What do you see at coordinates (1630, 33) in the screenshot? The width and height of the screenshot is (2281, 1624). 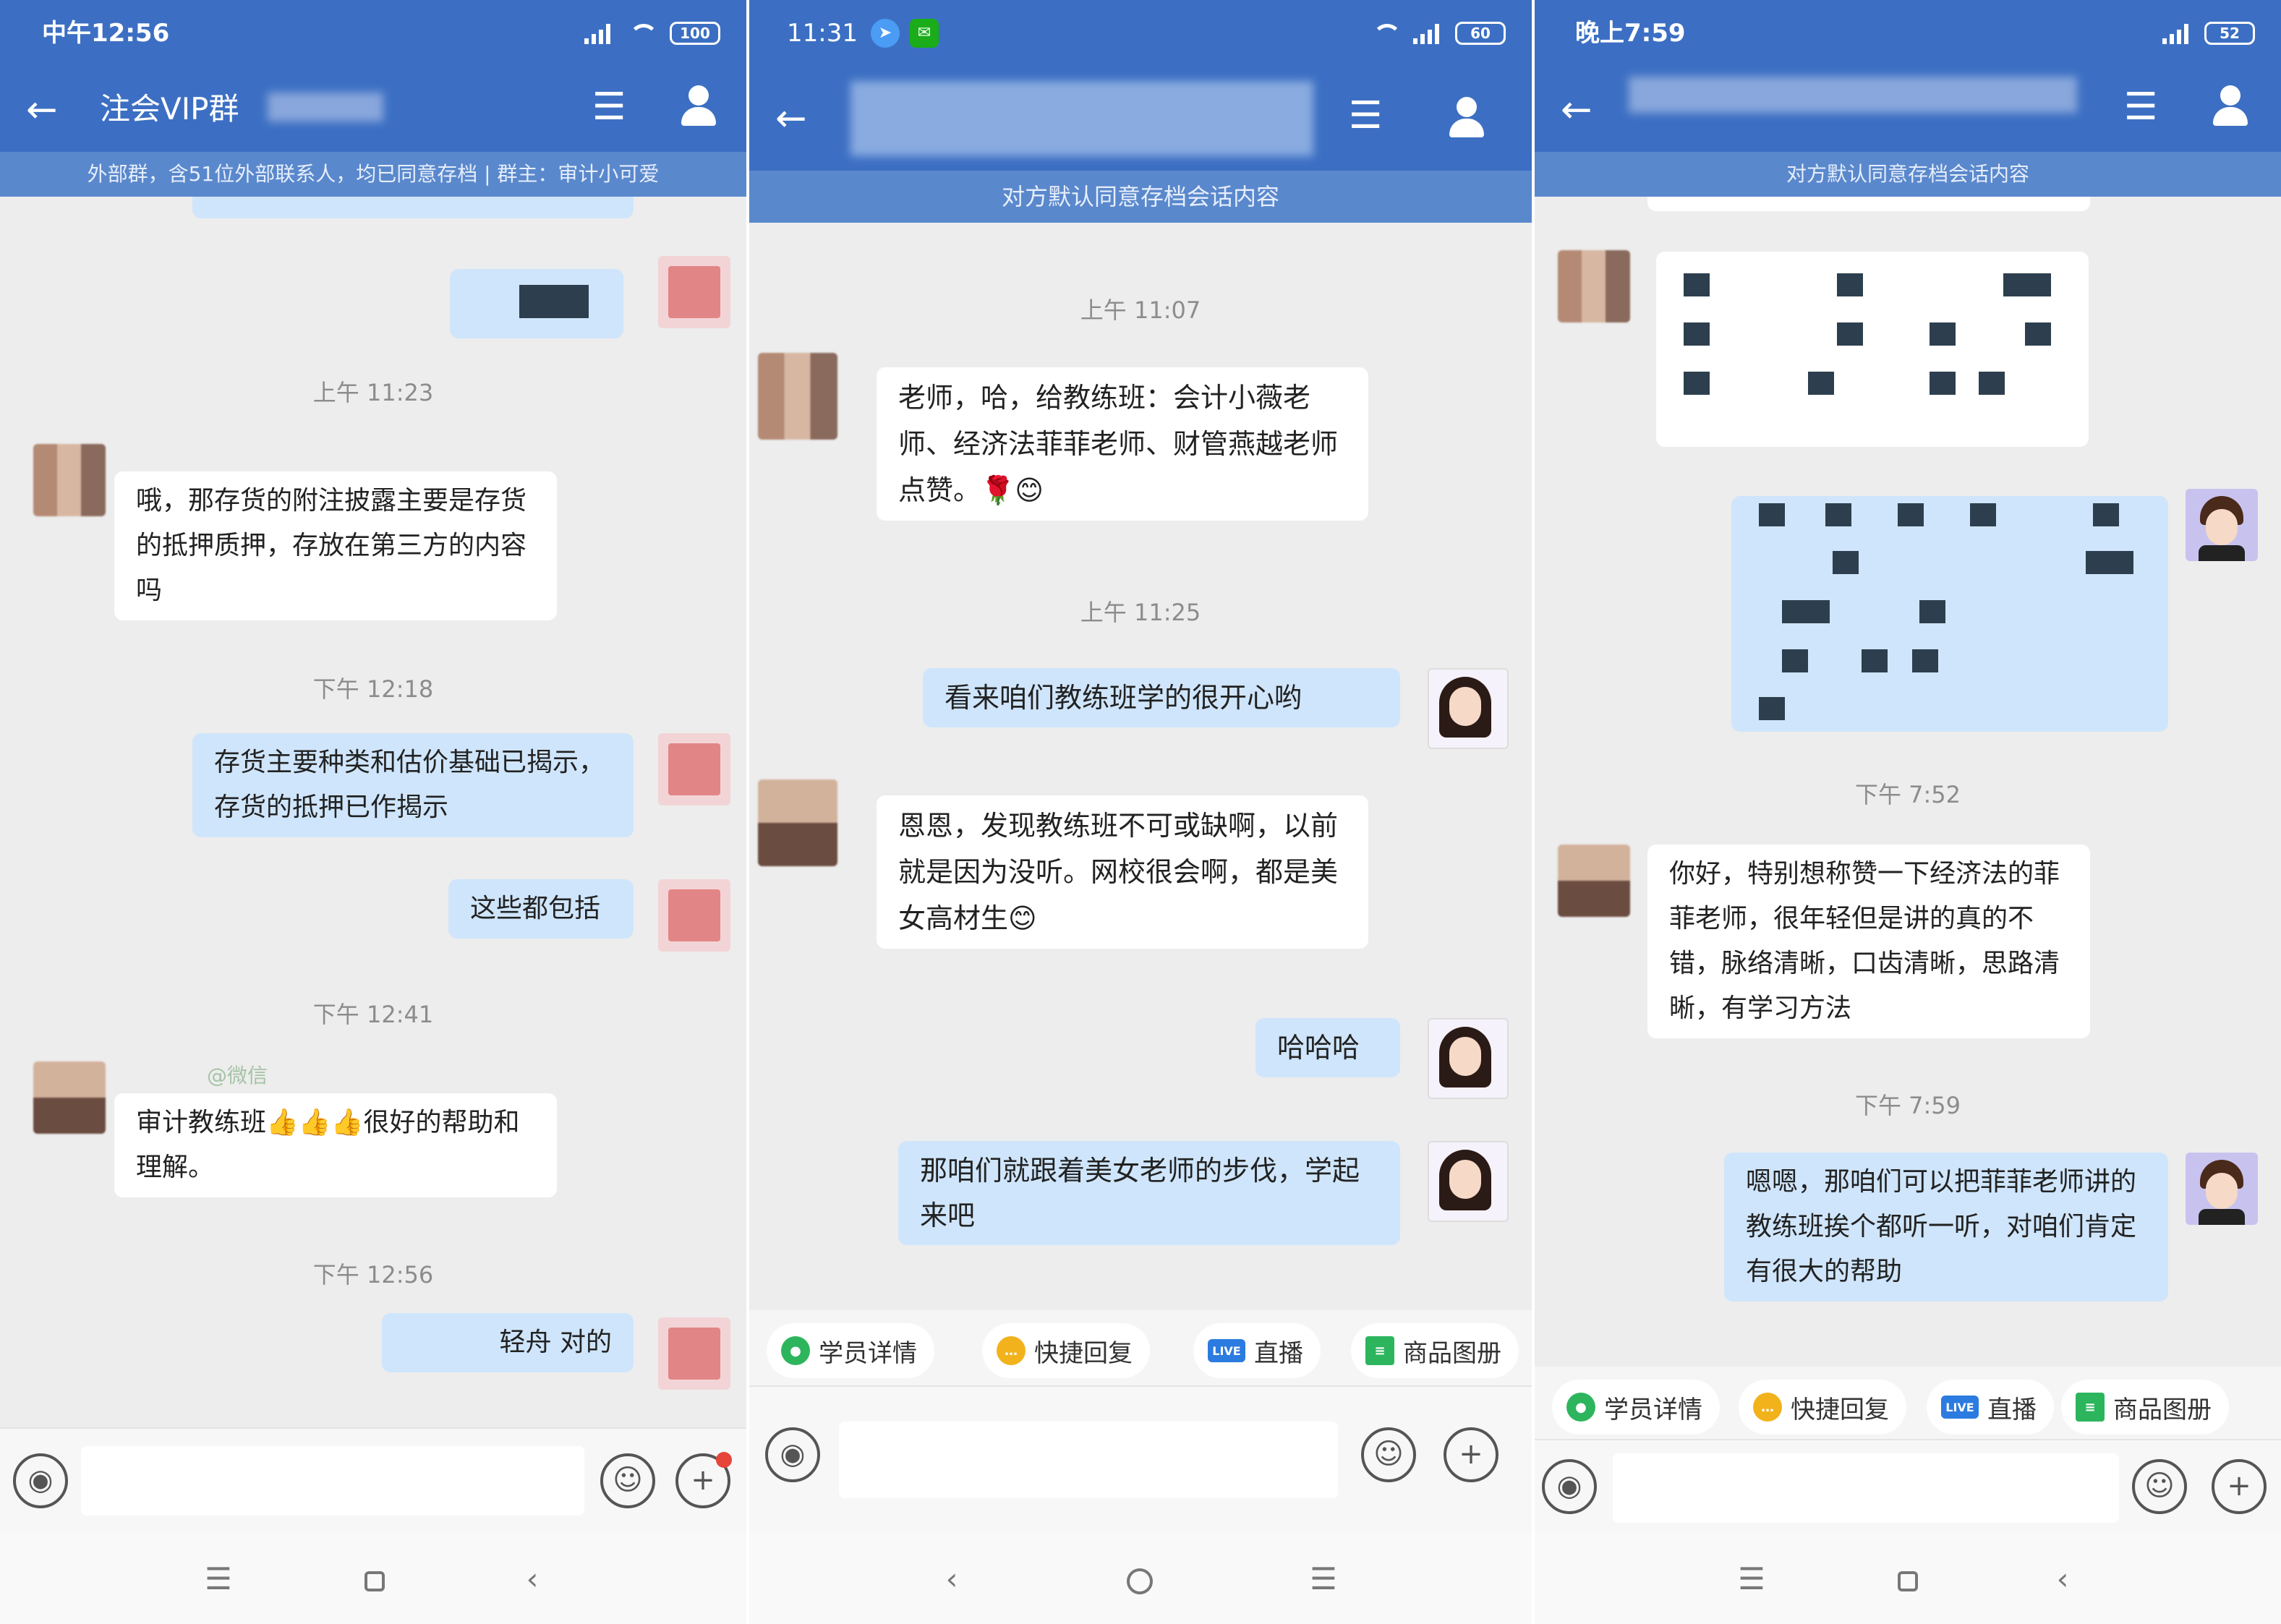 I see `status-time: 晚上7:59` at bounding box center [1630, 33].